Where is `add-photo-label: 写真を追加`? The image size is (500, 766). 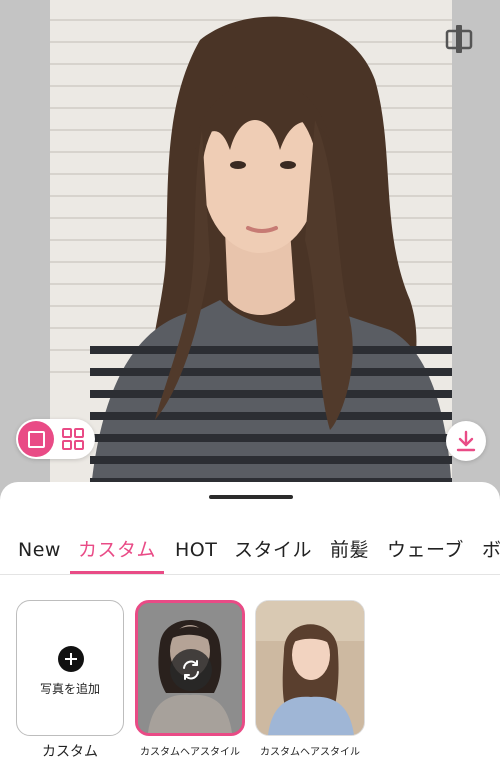 add-photo-label: 写真を追加 is located at coordinates (69, 689).